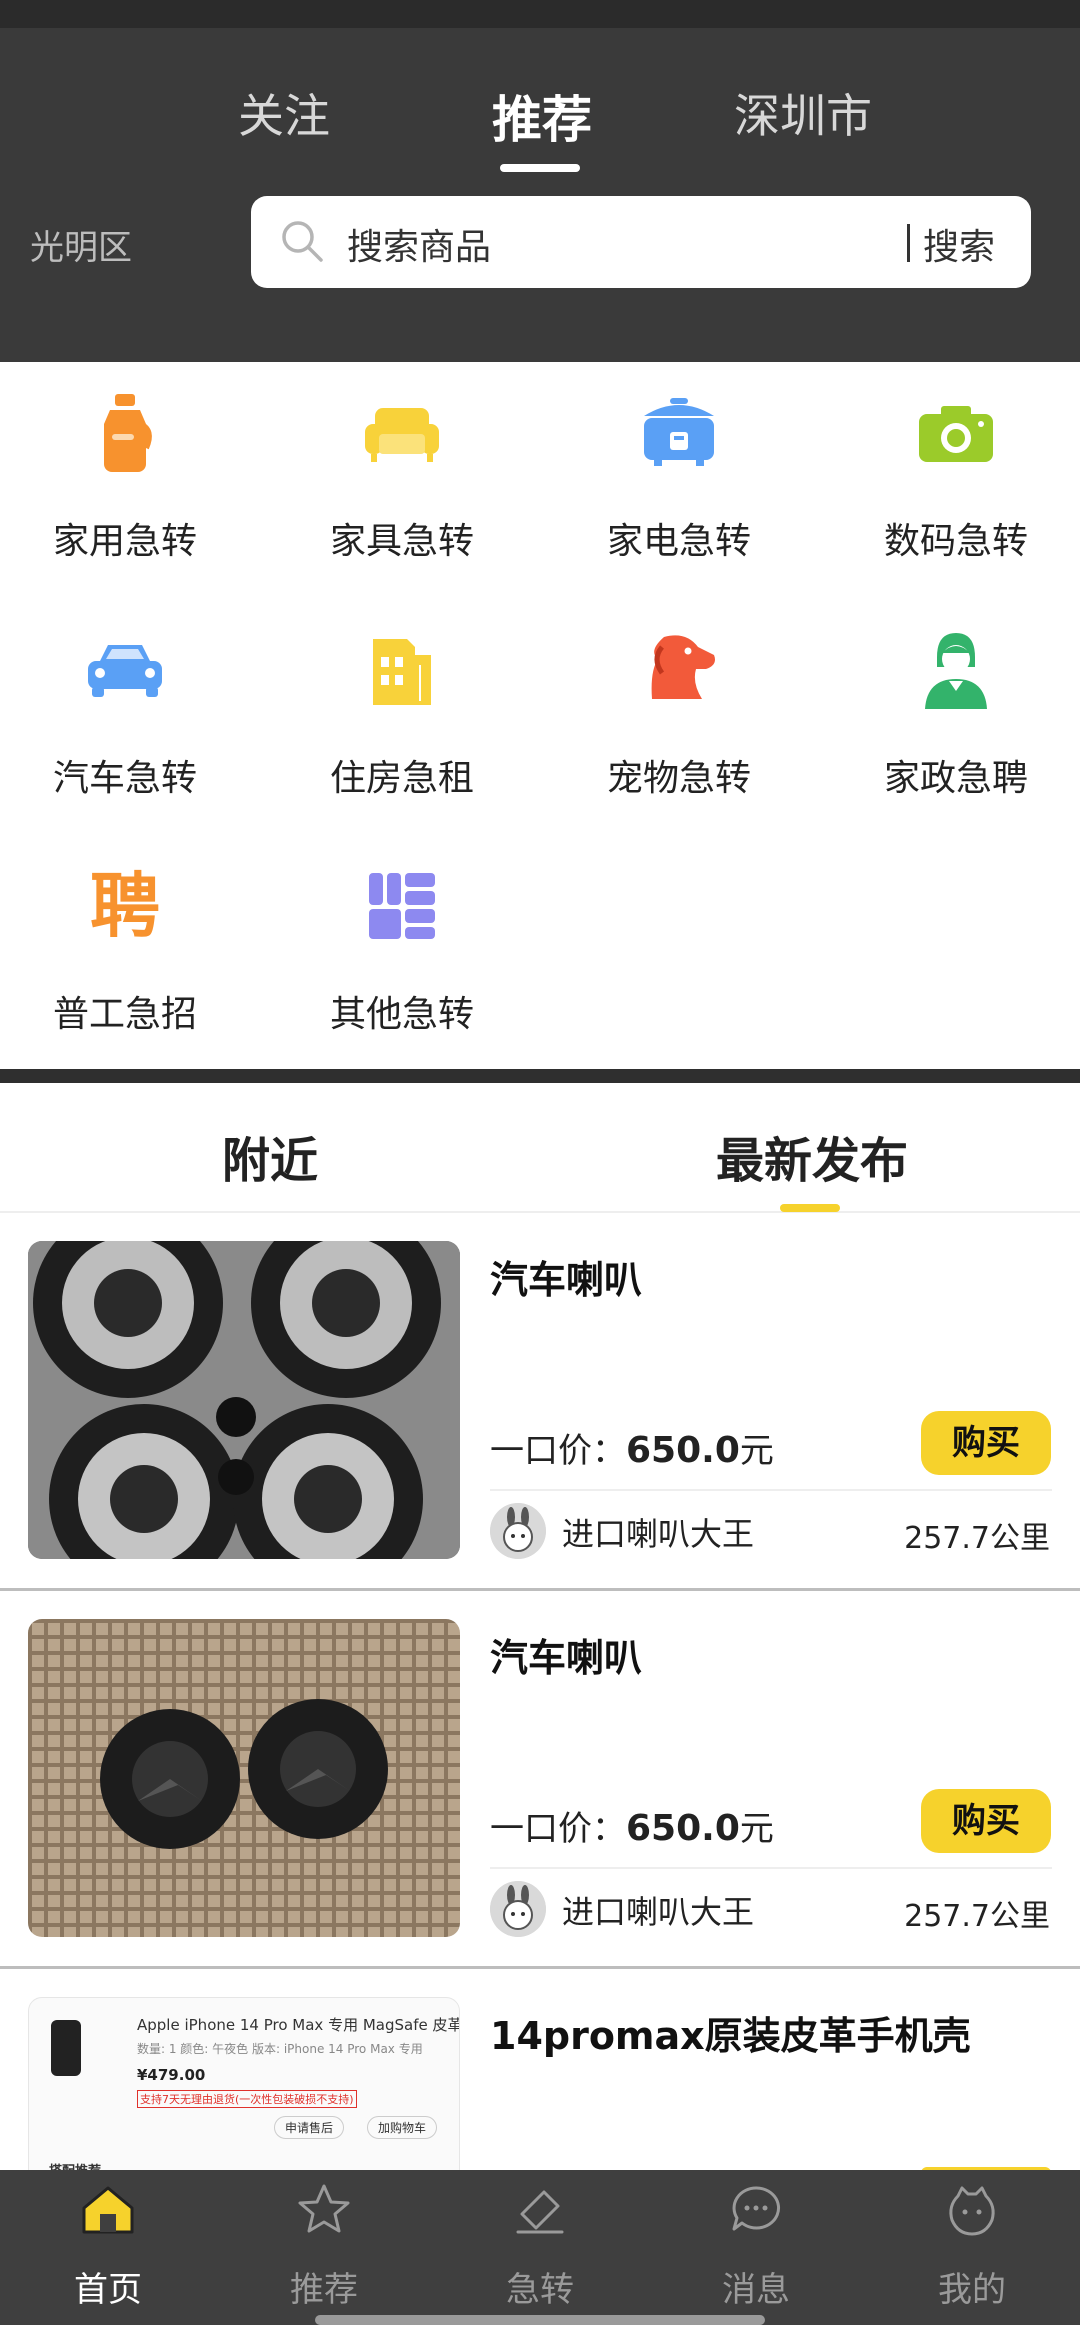 The image size is (1080, 2325). What do you see at coordinates (401, 1014) in the screenshot?
I see `category-label: 其他急转` at bounding box center [401, 1014].